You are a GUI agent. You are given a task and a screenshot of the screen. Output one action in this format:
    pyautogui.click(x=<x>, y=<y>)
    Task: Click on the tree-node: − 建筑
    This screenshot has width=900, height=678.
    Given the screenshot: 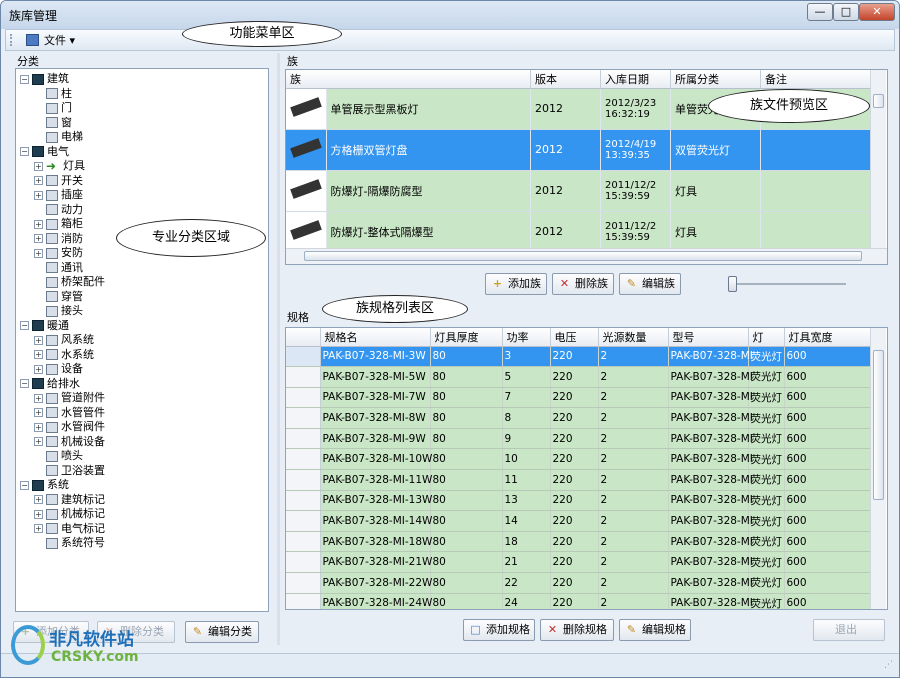 What is the action you would take?
    pyautogui.click(x=144, y=79)
    